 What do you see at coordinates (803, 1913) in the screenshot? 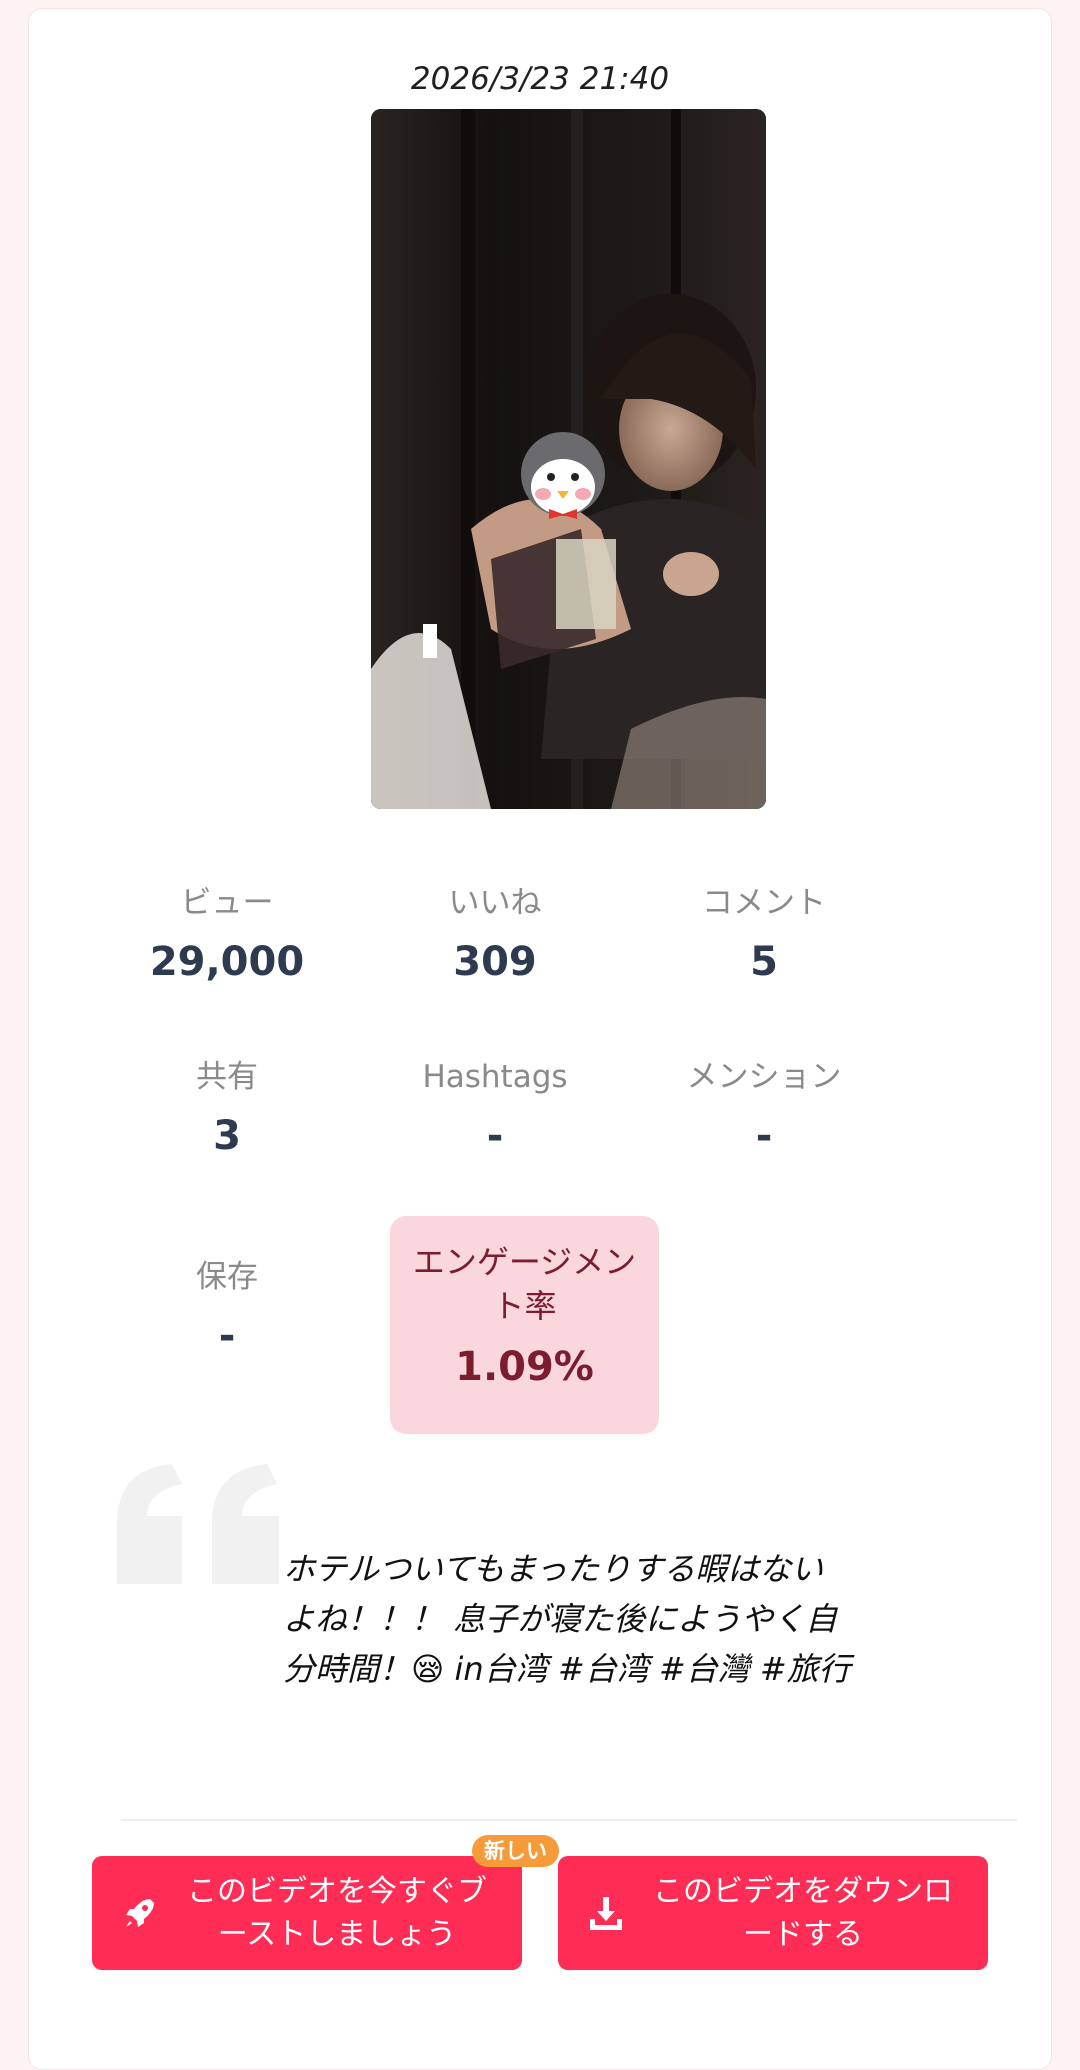
I see `download-video-label: このビデオをダウンロードする` at bounding box center [803, 1913].